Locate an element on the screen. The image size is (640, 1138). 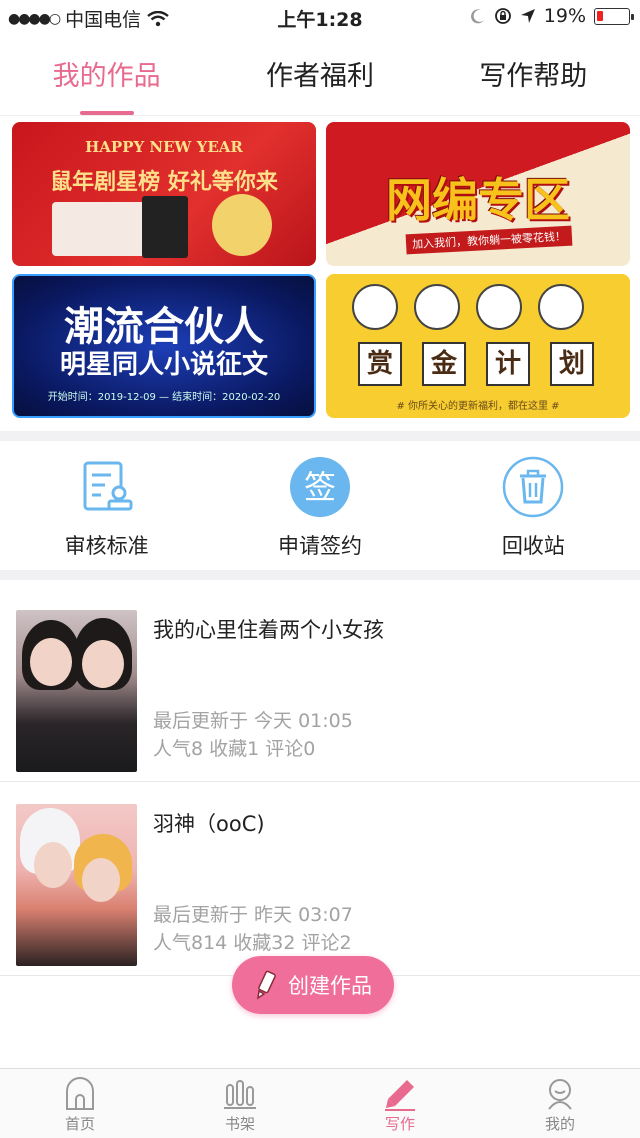
status-right: 19% is located at coordinates (552, 16).